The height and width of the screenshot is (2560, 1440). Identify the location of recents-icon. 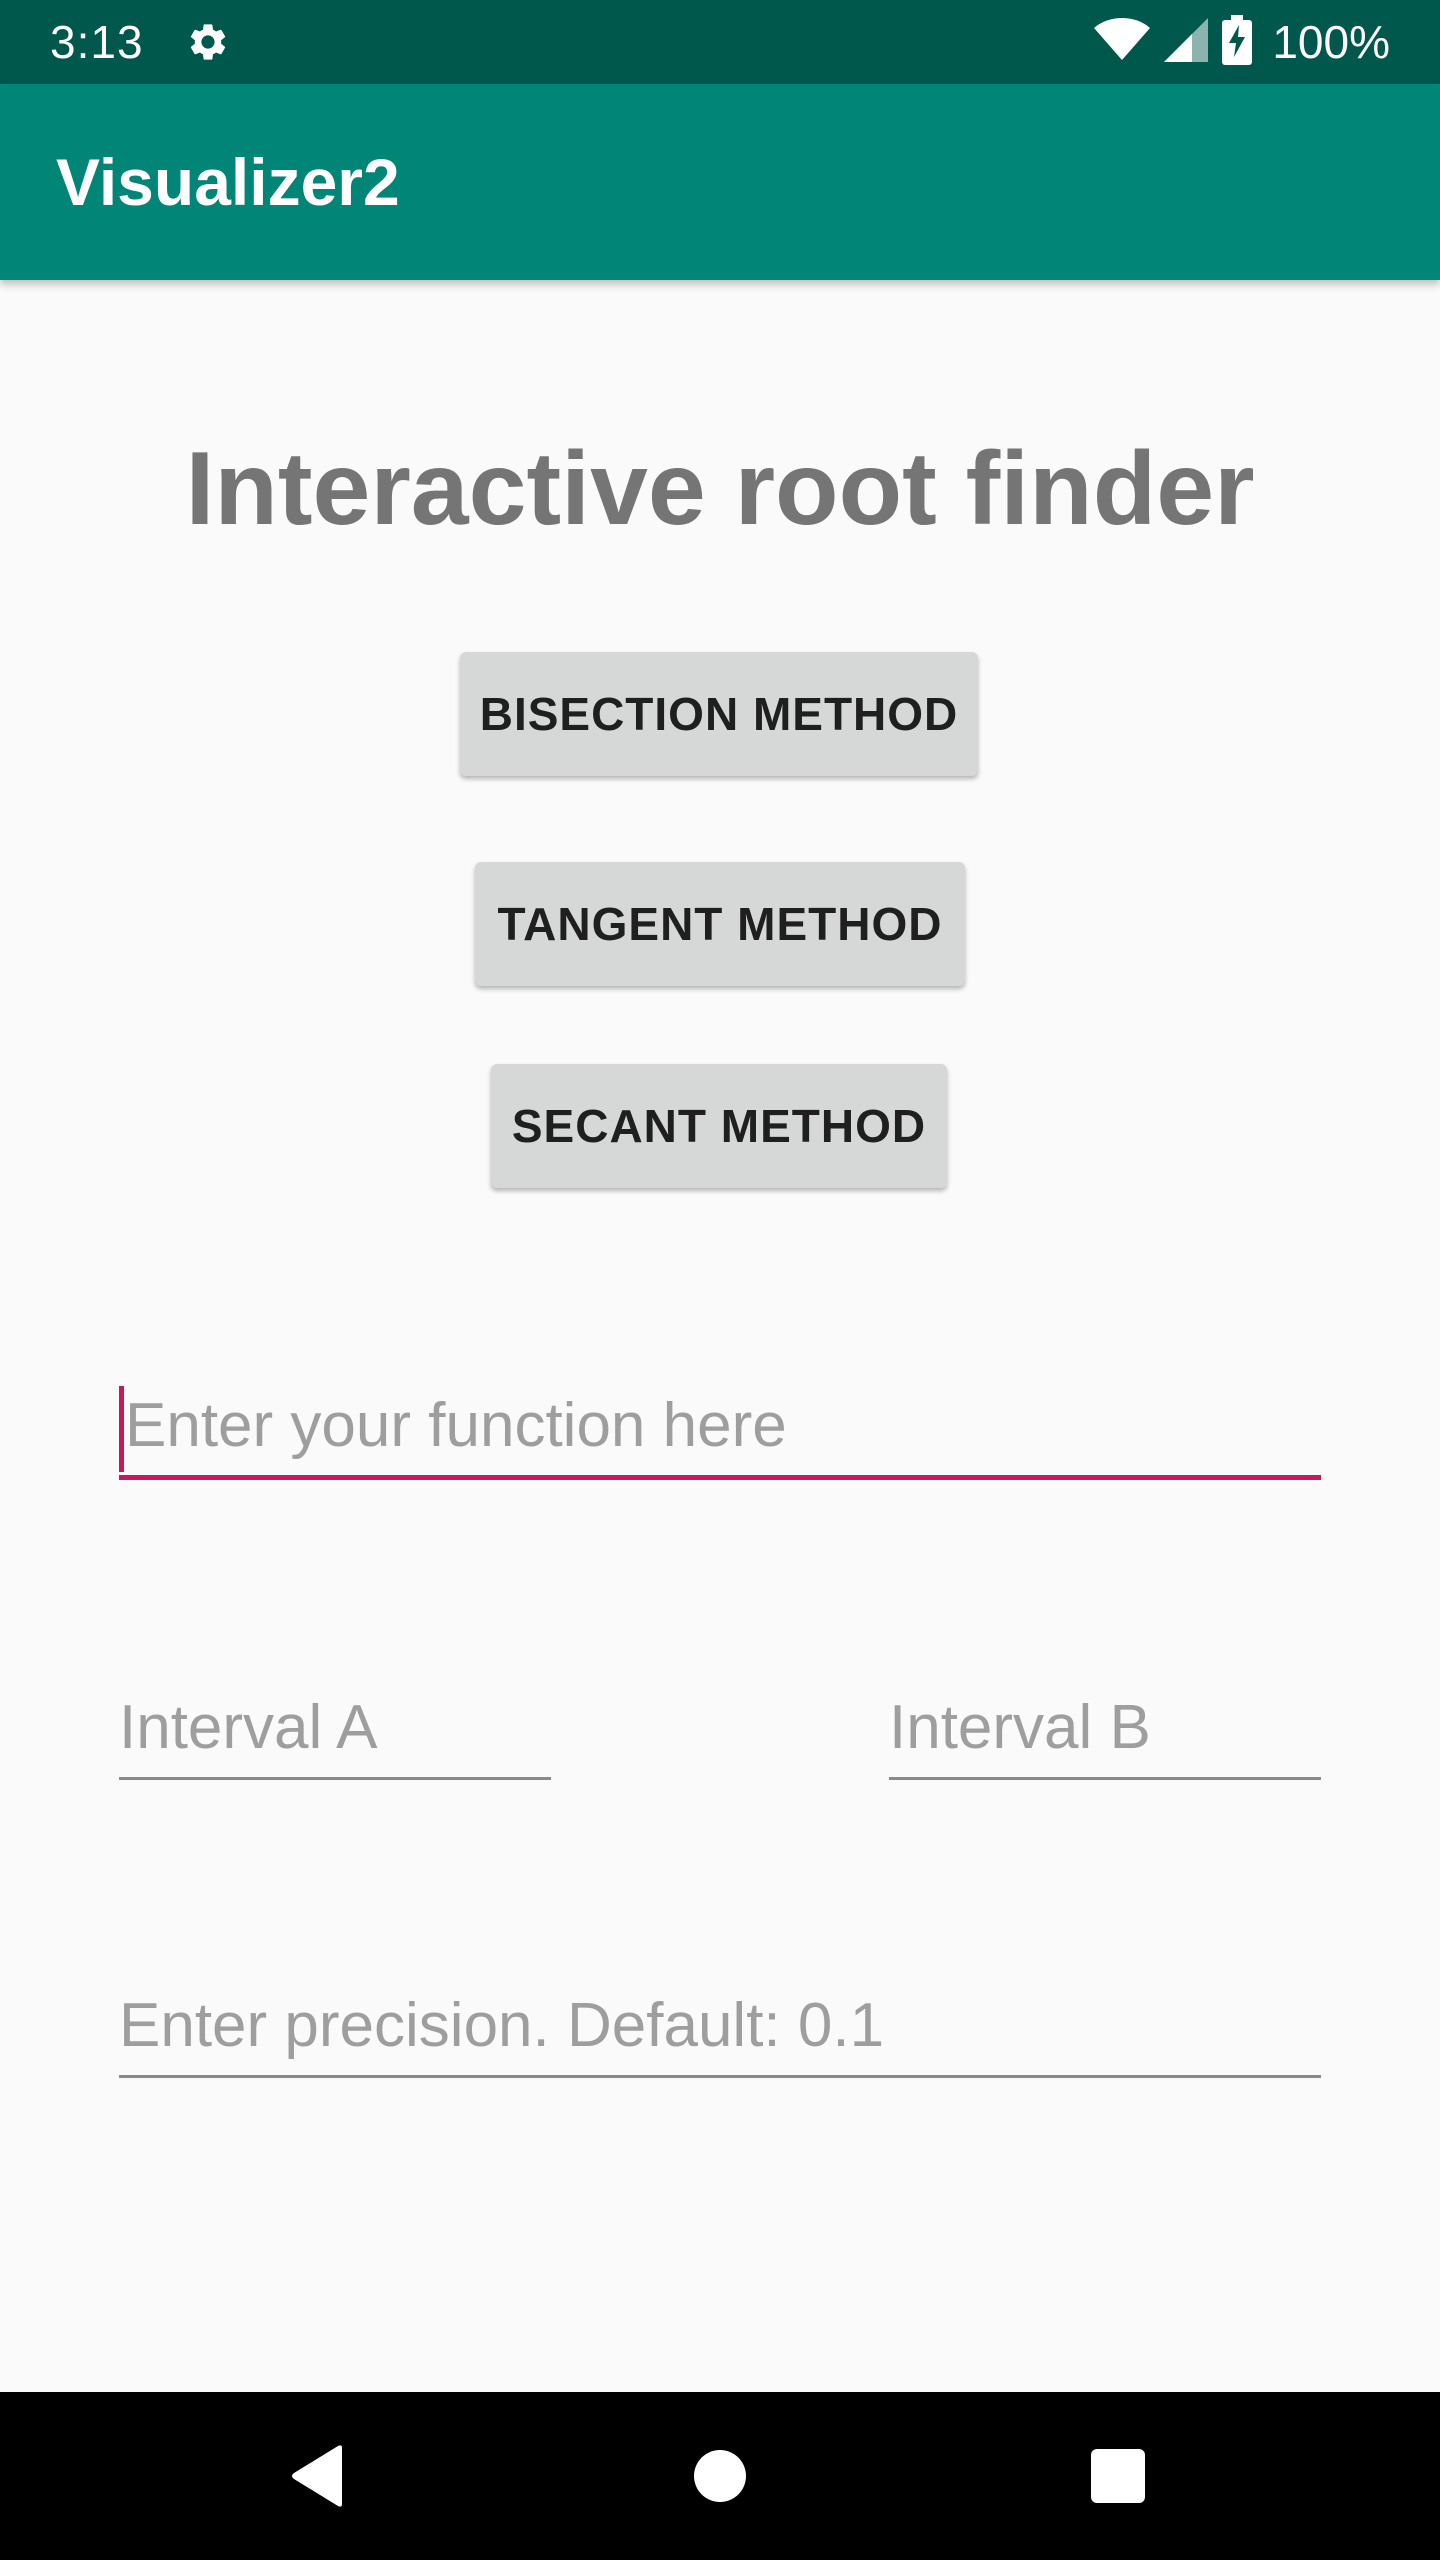
(1118, 2476).